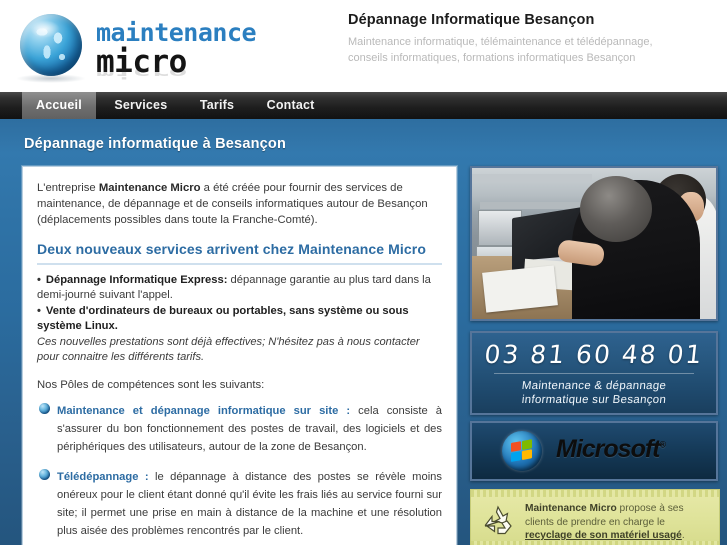 The height and width of the screenshot is (545, 727). What do you see at coordinates (51, 78) in the screenshot?
I see `globe-shadow` at bounding box center [51, 78].